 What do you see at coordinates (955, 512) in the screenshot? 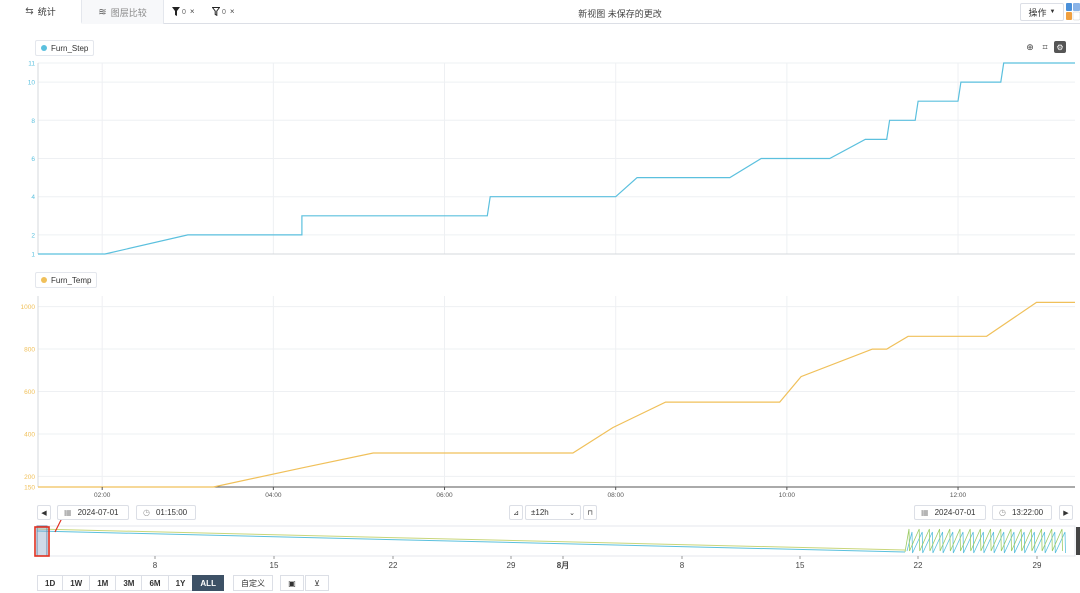
I see `end-date-value: 2024-07-01` at bounding box center [955, 512].